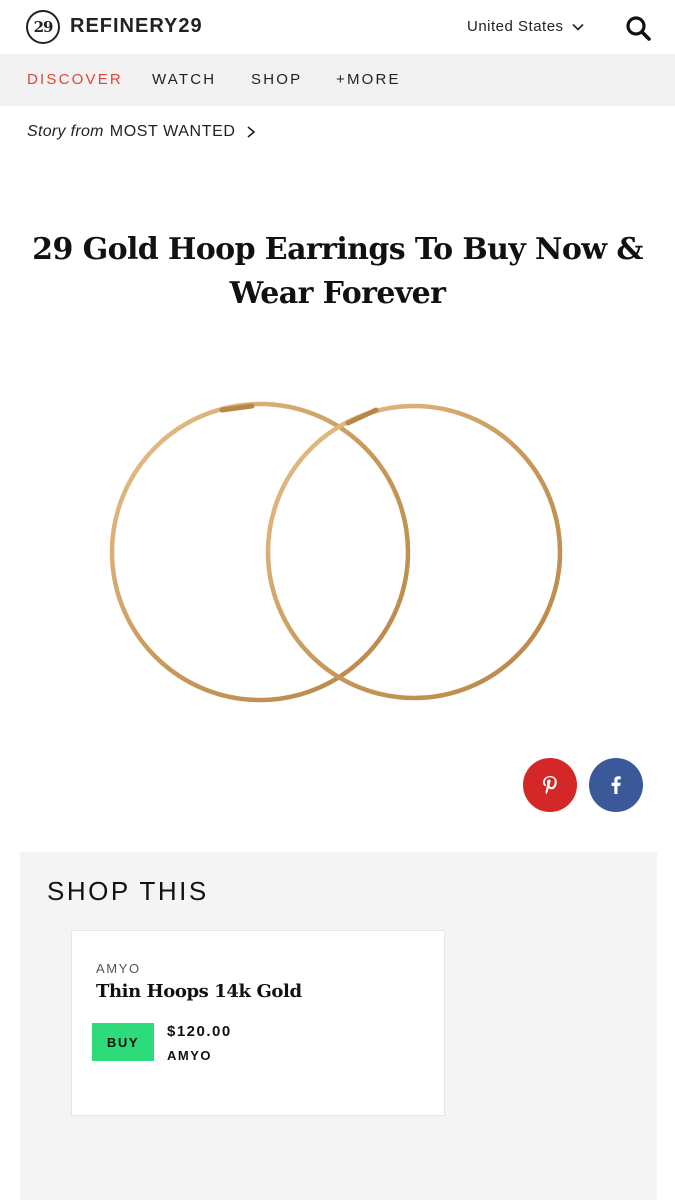 This screenshot has width=675, height=1200. Describe the element at coordinates (123, 1042) in the screenshot. I see `buy-button: BUY` at that location.